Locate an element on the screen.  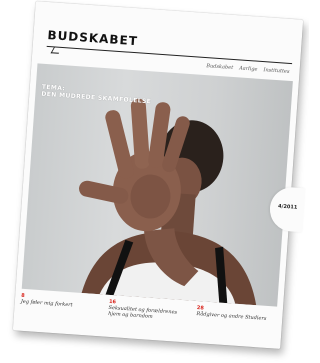
nav-item-aarlige: Aarlige is located at coordinates (248, 69).